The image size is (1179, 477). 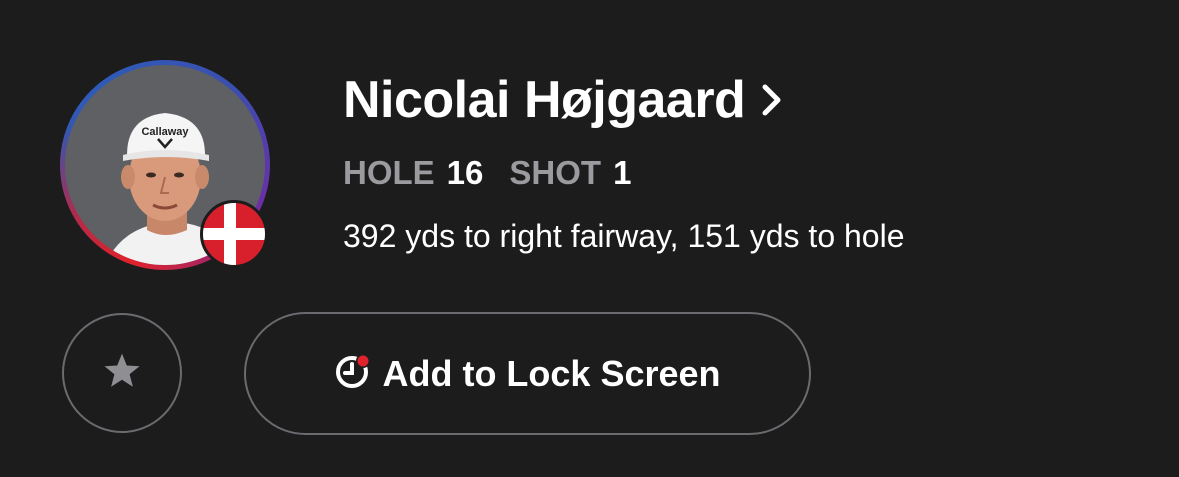 I want to click on svg-text: Callaway, so click(x=165, y=132).